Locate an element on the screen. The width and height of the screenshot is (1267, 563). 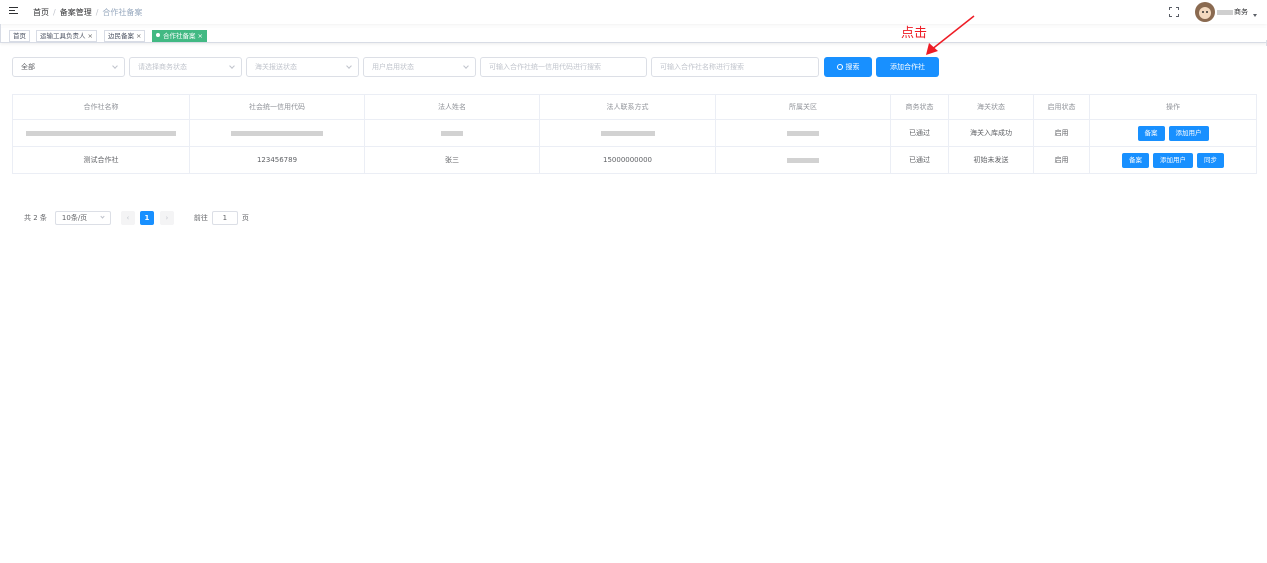
customs-status-select: 海关报送状态 is located at coordinates (302, 67).